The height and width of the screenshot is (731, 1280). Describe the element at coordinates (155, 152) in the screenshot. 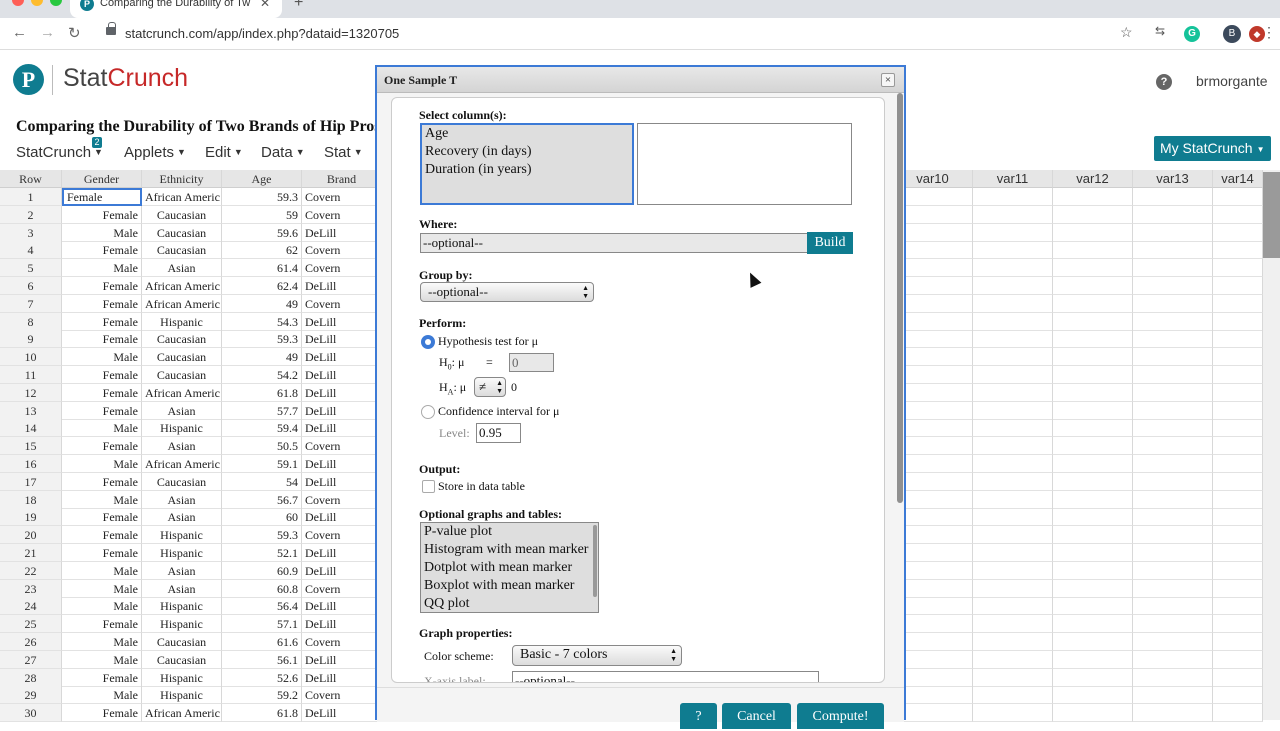

I see `menu-applets: Applets ▼` at that location.